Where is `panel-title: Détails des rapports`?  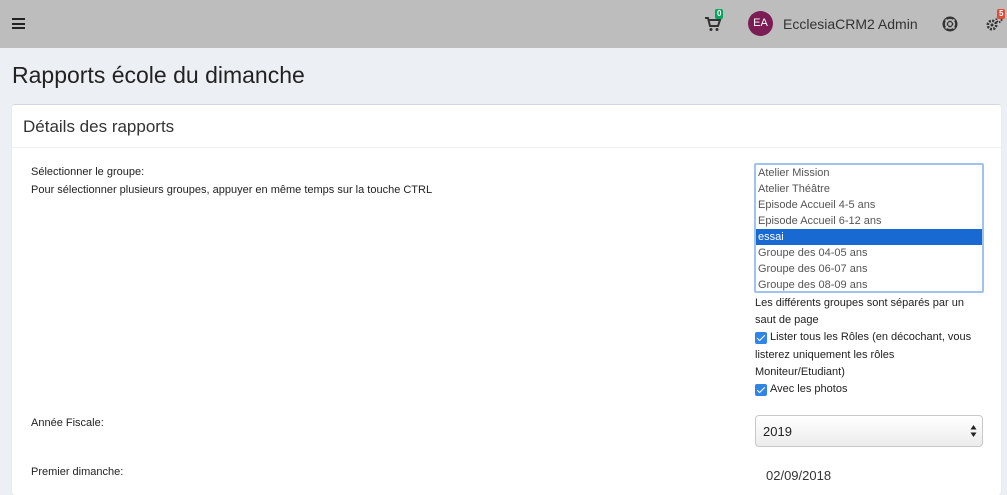
panel-title: Détails des rapports is located at coordinates (99, 126).